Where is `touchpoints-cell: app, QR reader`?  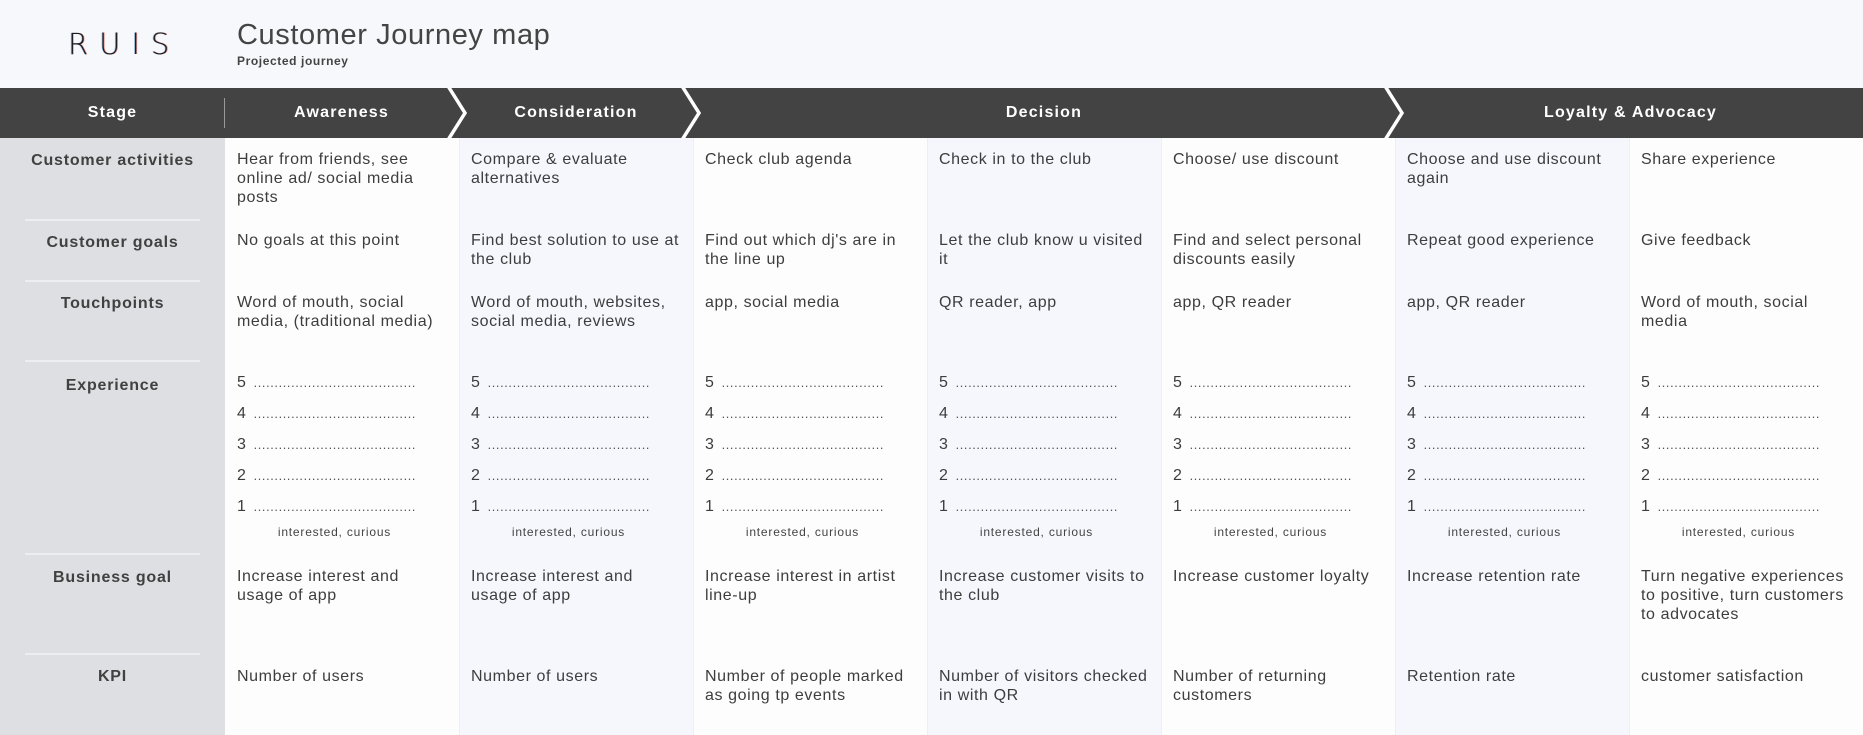
touchpoints-cell: app, QR reader is located at coordinates (1232, 302).